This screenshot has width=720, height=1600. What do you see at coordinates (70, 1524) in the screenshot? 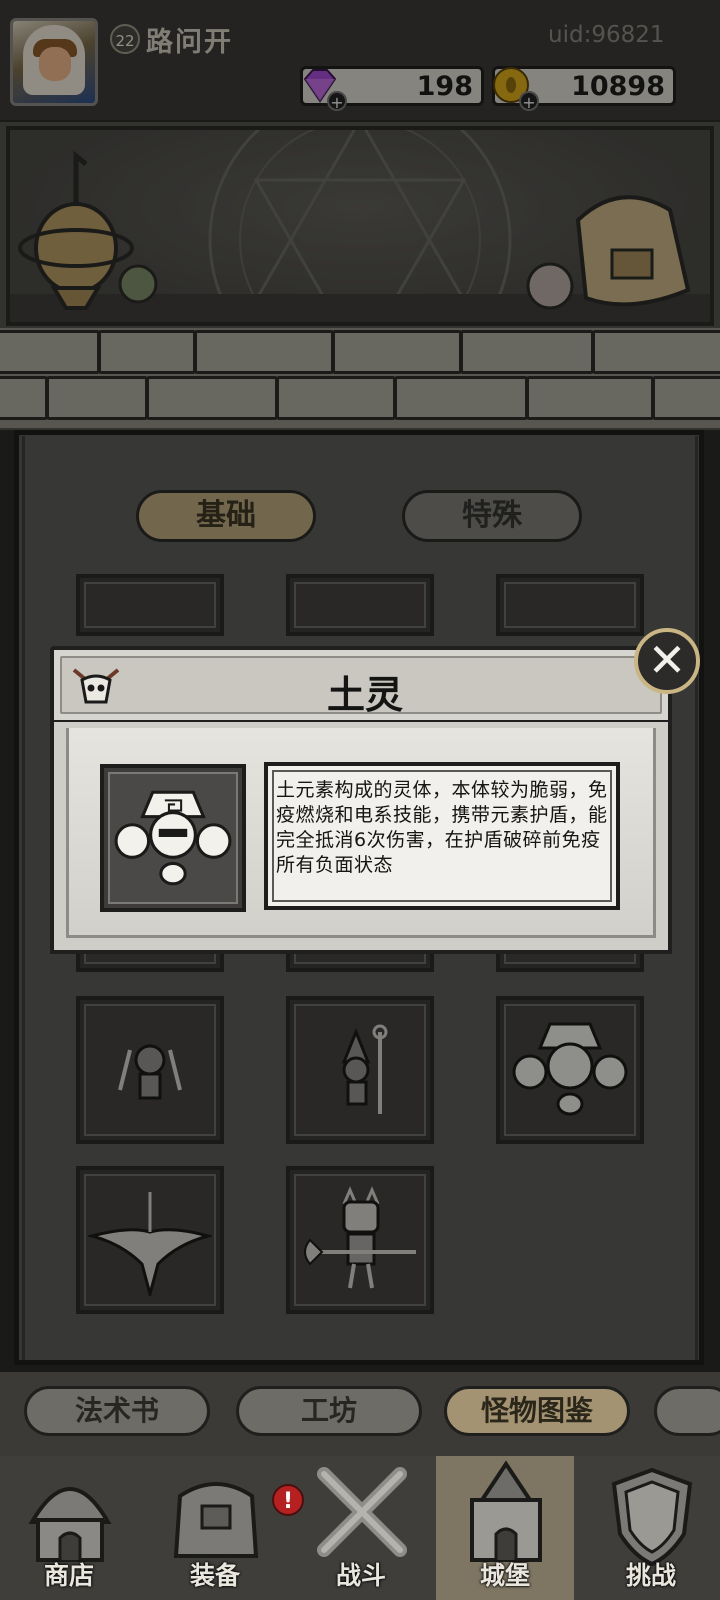
I see `shop-hut-icon` at bounding box center [70, 1524].